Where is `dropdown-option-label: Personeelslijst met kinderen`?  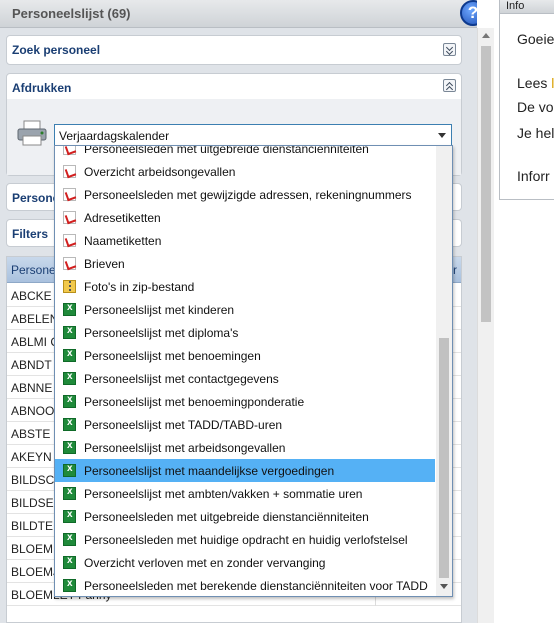
dropdown-option-label: Personeelslijst met kinderen is located at coordinates (159, 310).